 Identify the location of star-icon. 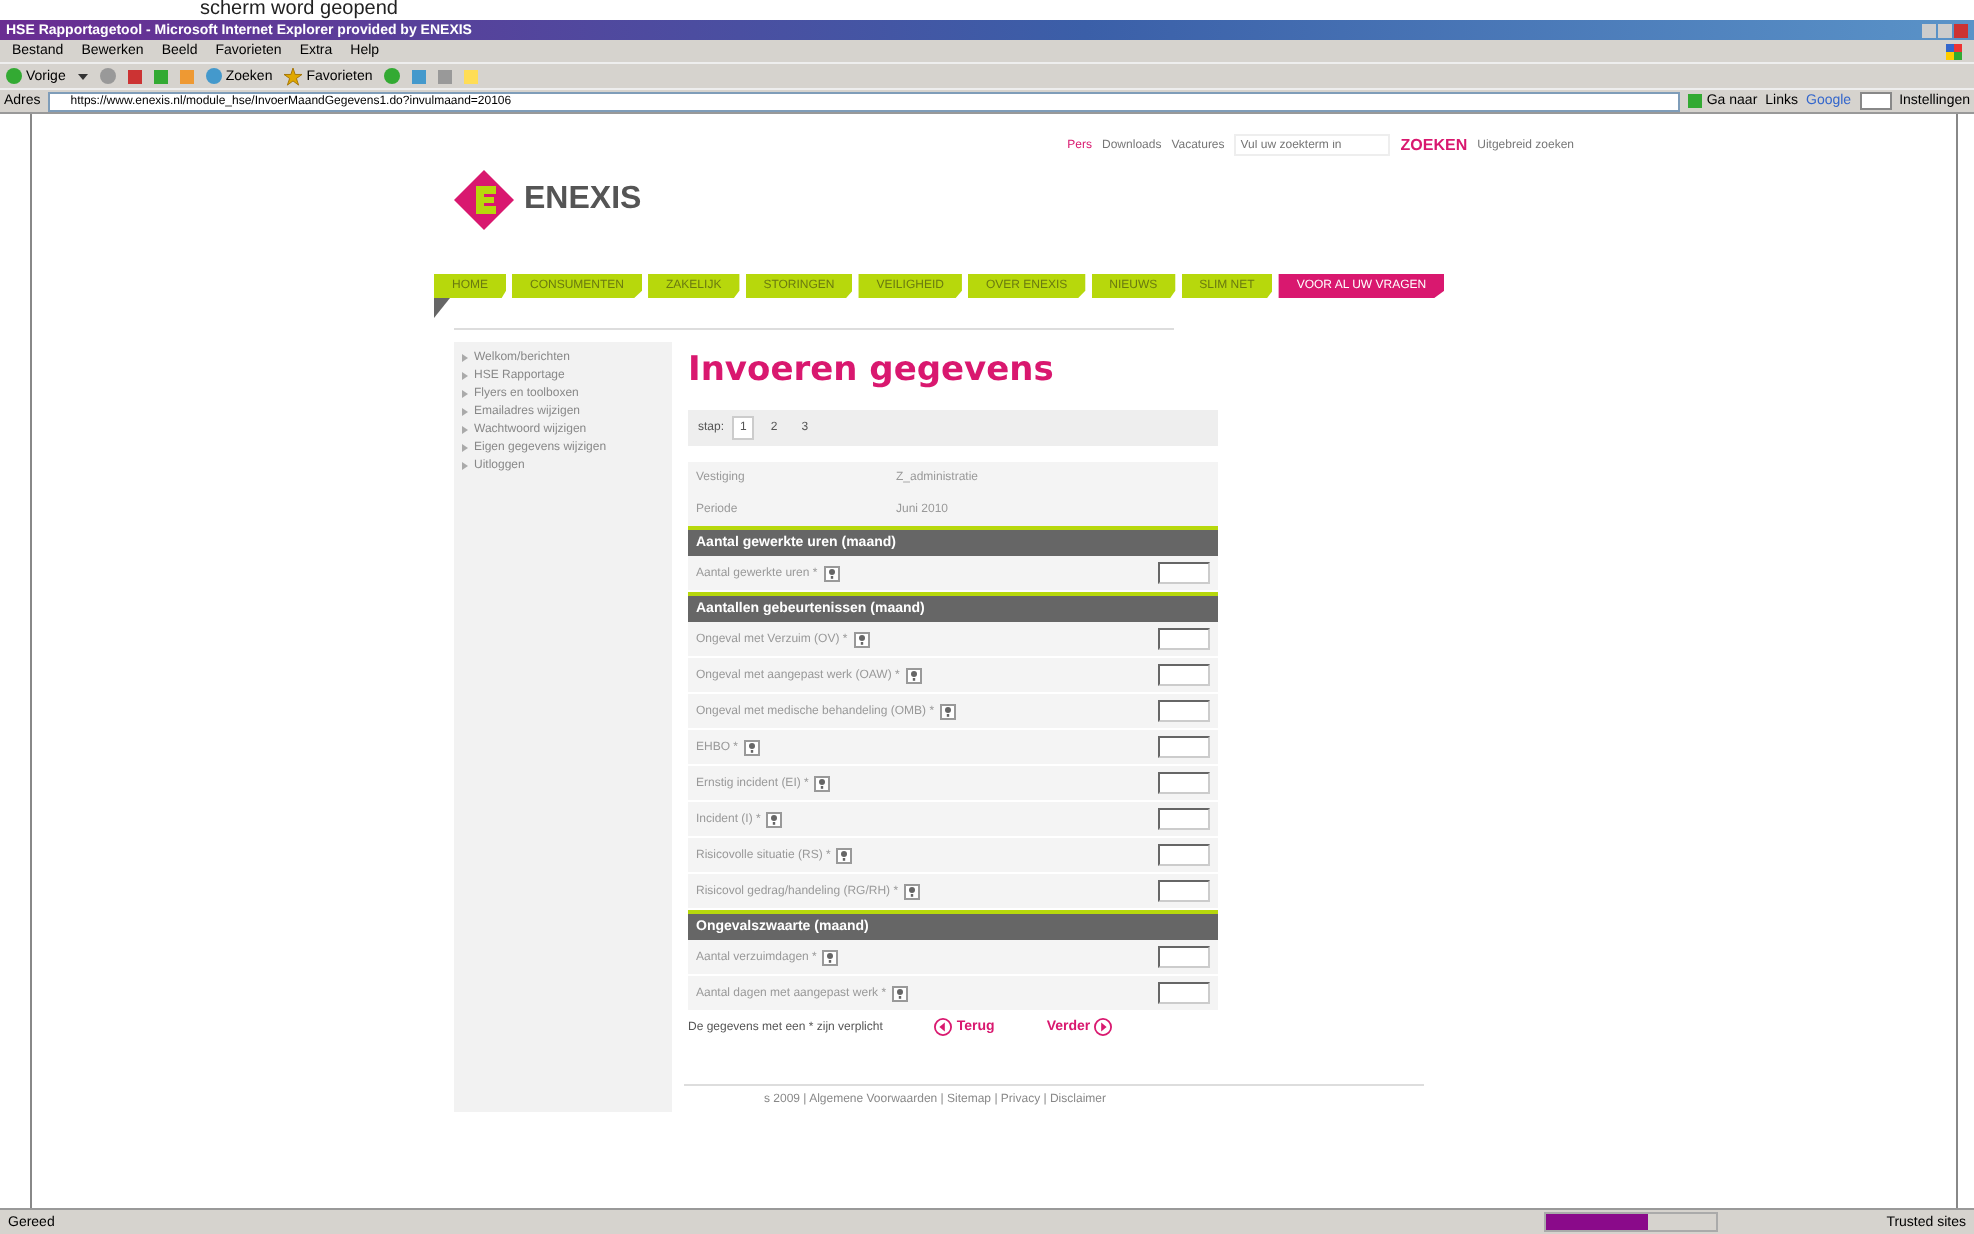
(293, 76).